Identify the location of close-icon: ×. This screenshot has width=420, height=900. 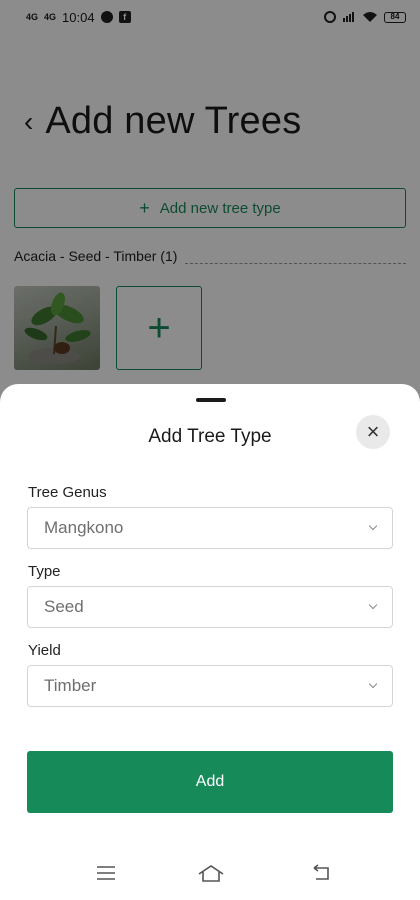
(373, 431).